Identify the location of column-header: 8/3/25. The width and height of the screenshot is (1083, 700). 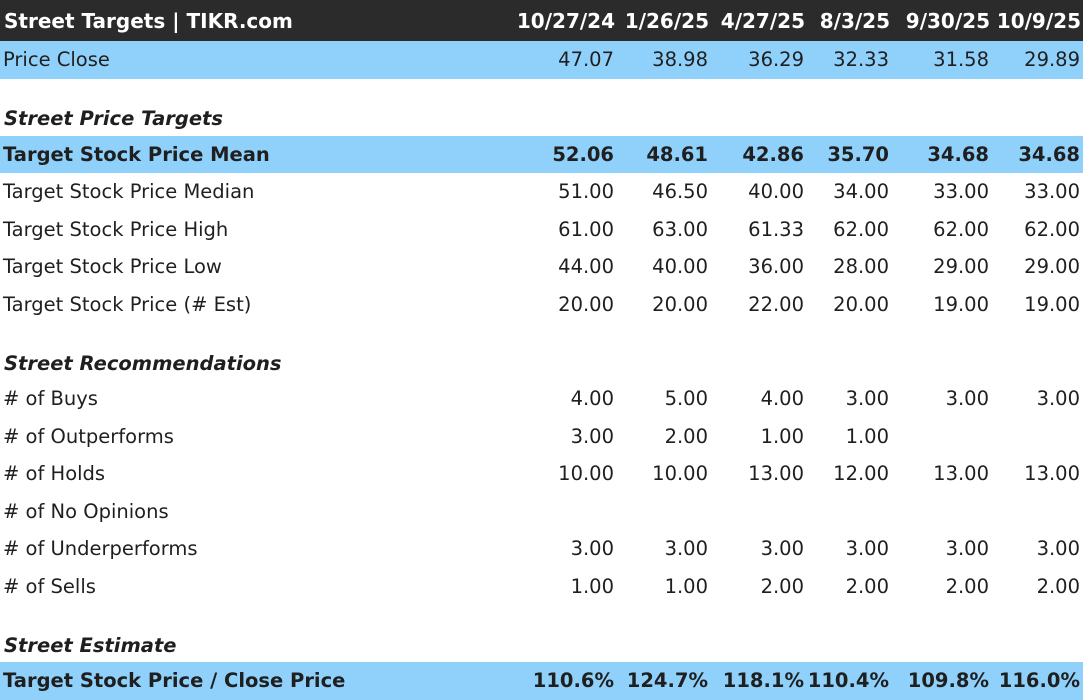
(849, 20).